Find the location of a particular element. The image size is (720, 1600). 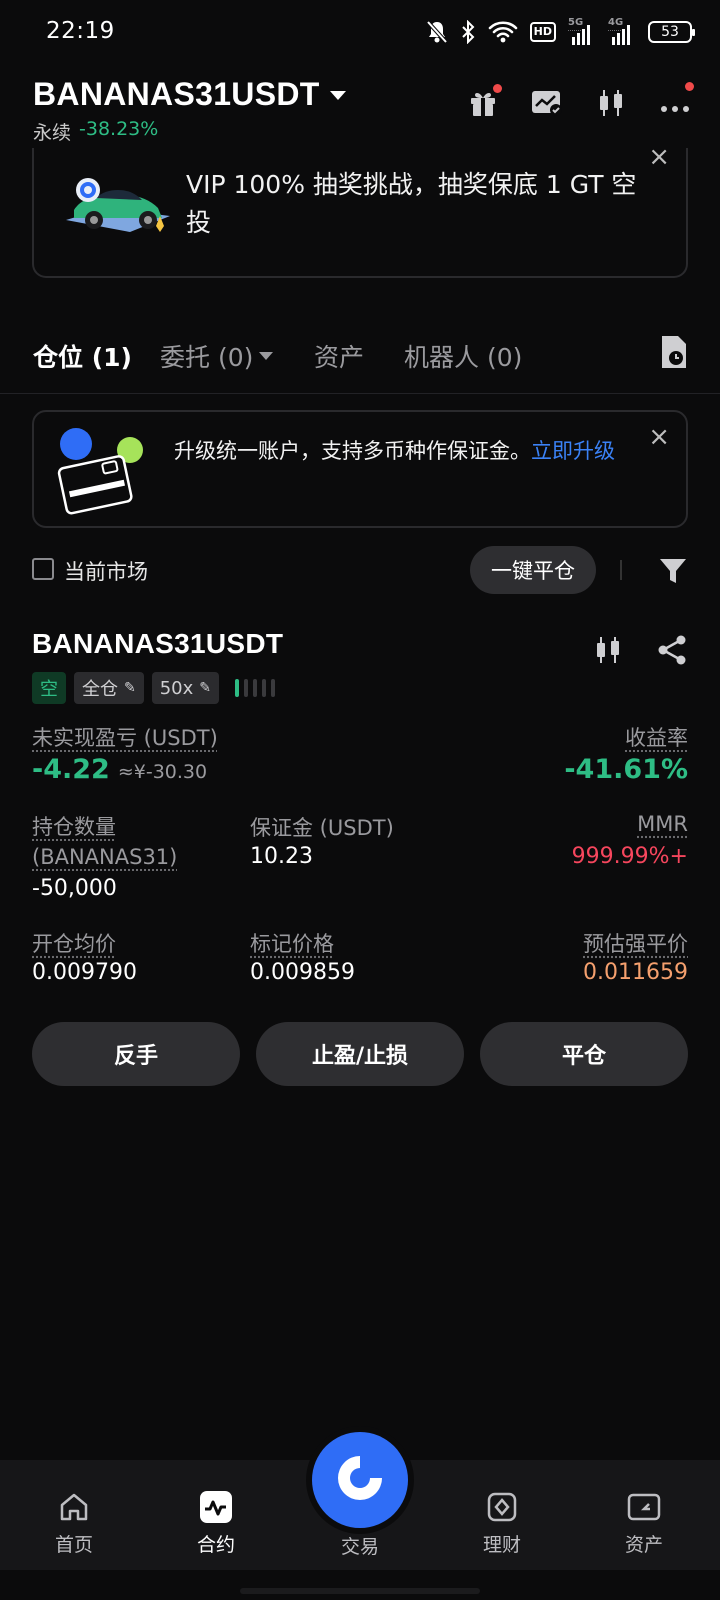

unified-account-banner: 升级统一账户，支持多币种作保证金。立即升级 × is located at coordinates (360, 469).